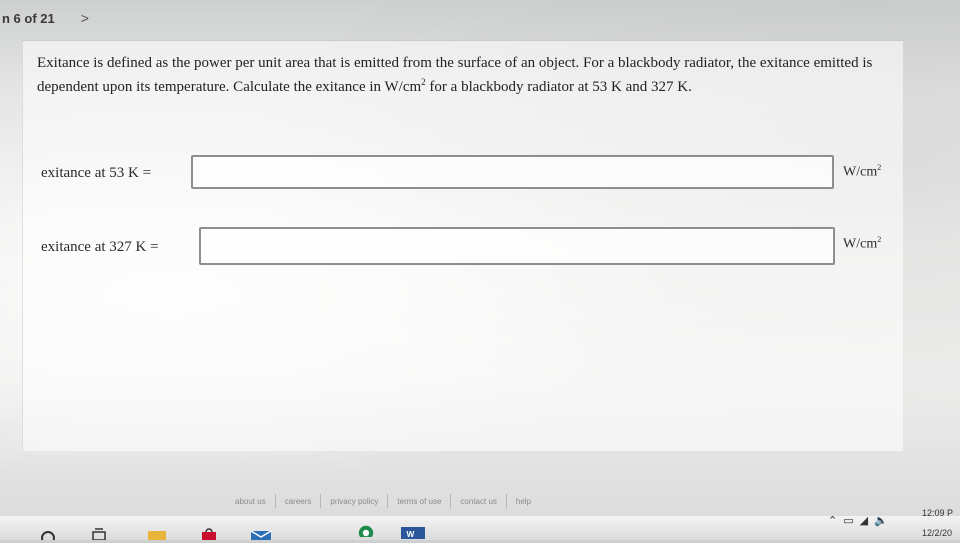  Describe the element at coordinates (517, 246) in the screenshot. I see `answer-input-327k` at that location.